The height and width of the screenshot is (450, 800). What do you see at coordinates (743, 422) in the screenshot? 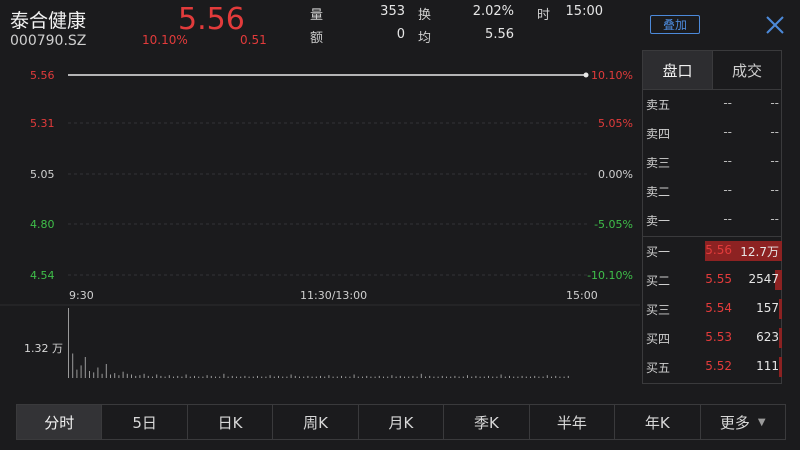
I see `tab-period-8: 更多 ▼` at bounding box center [743, 422].